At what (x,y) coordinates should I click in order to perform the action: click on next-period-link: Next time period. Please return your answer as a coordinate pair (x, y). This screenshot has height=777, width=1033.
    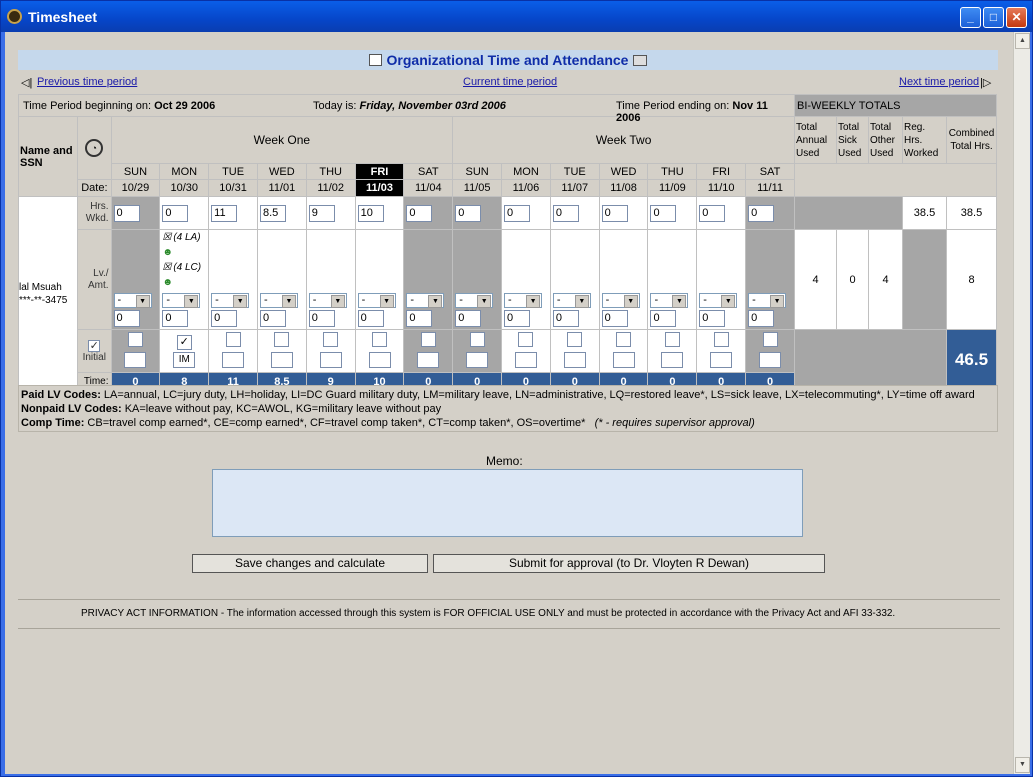
    Looking at the image, I should click on (939, 82).